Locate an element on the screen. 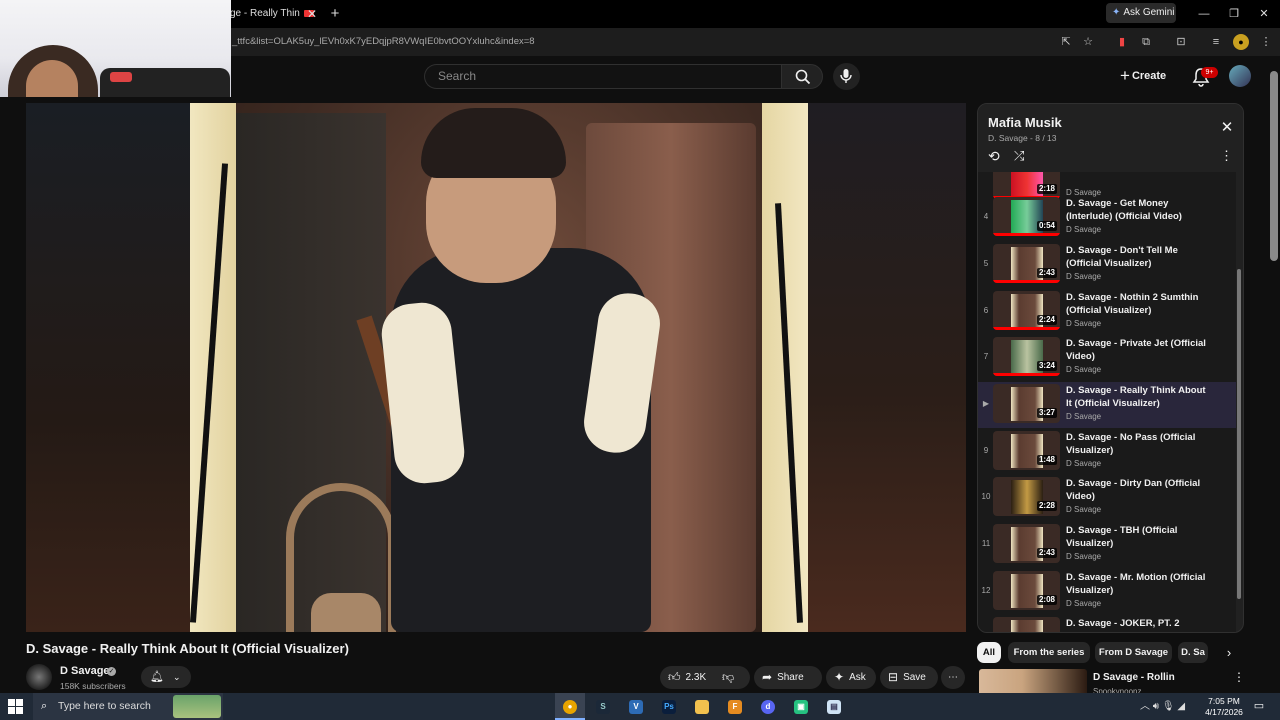 Image resolution: width=1280 pixels, height=720 pixels. chevron-up-icon: ︿ is located at coordinates (1145, 706).